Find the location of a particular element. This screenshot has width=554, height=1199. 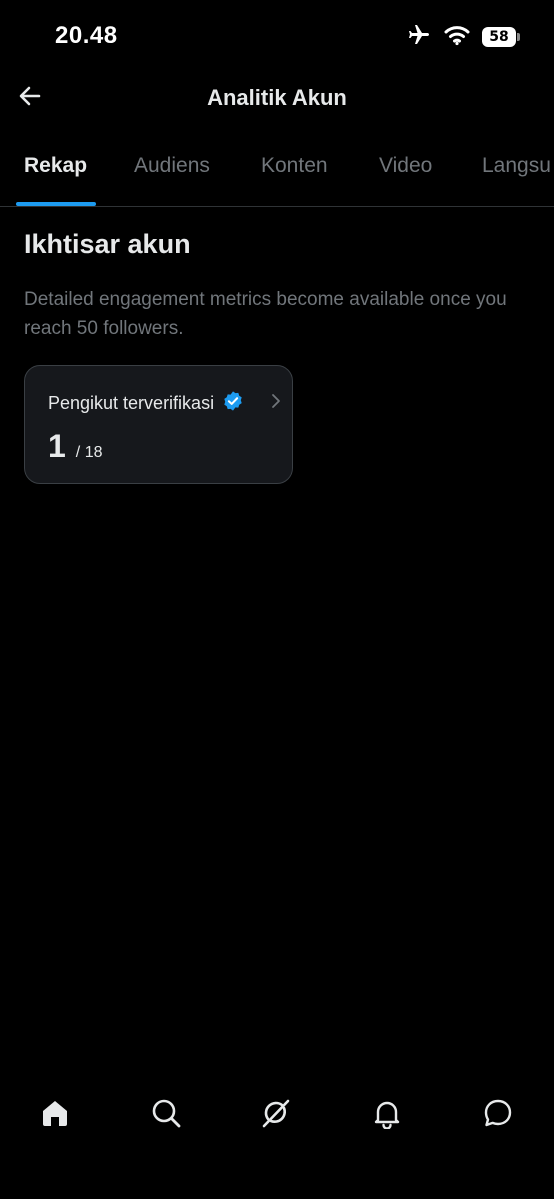

status-icons: 58 is located at coordinates (463, 37).